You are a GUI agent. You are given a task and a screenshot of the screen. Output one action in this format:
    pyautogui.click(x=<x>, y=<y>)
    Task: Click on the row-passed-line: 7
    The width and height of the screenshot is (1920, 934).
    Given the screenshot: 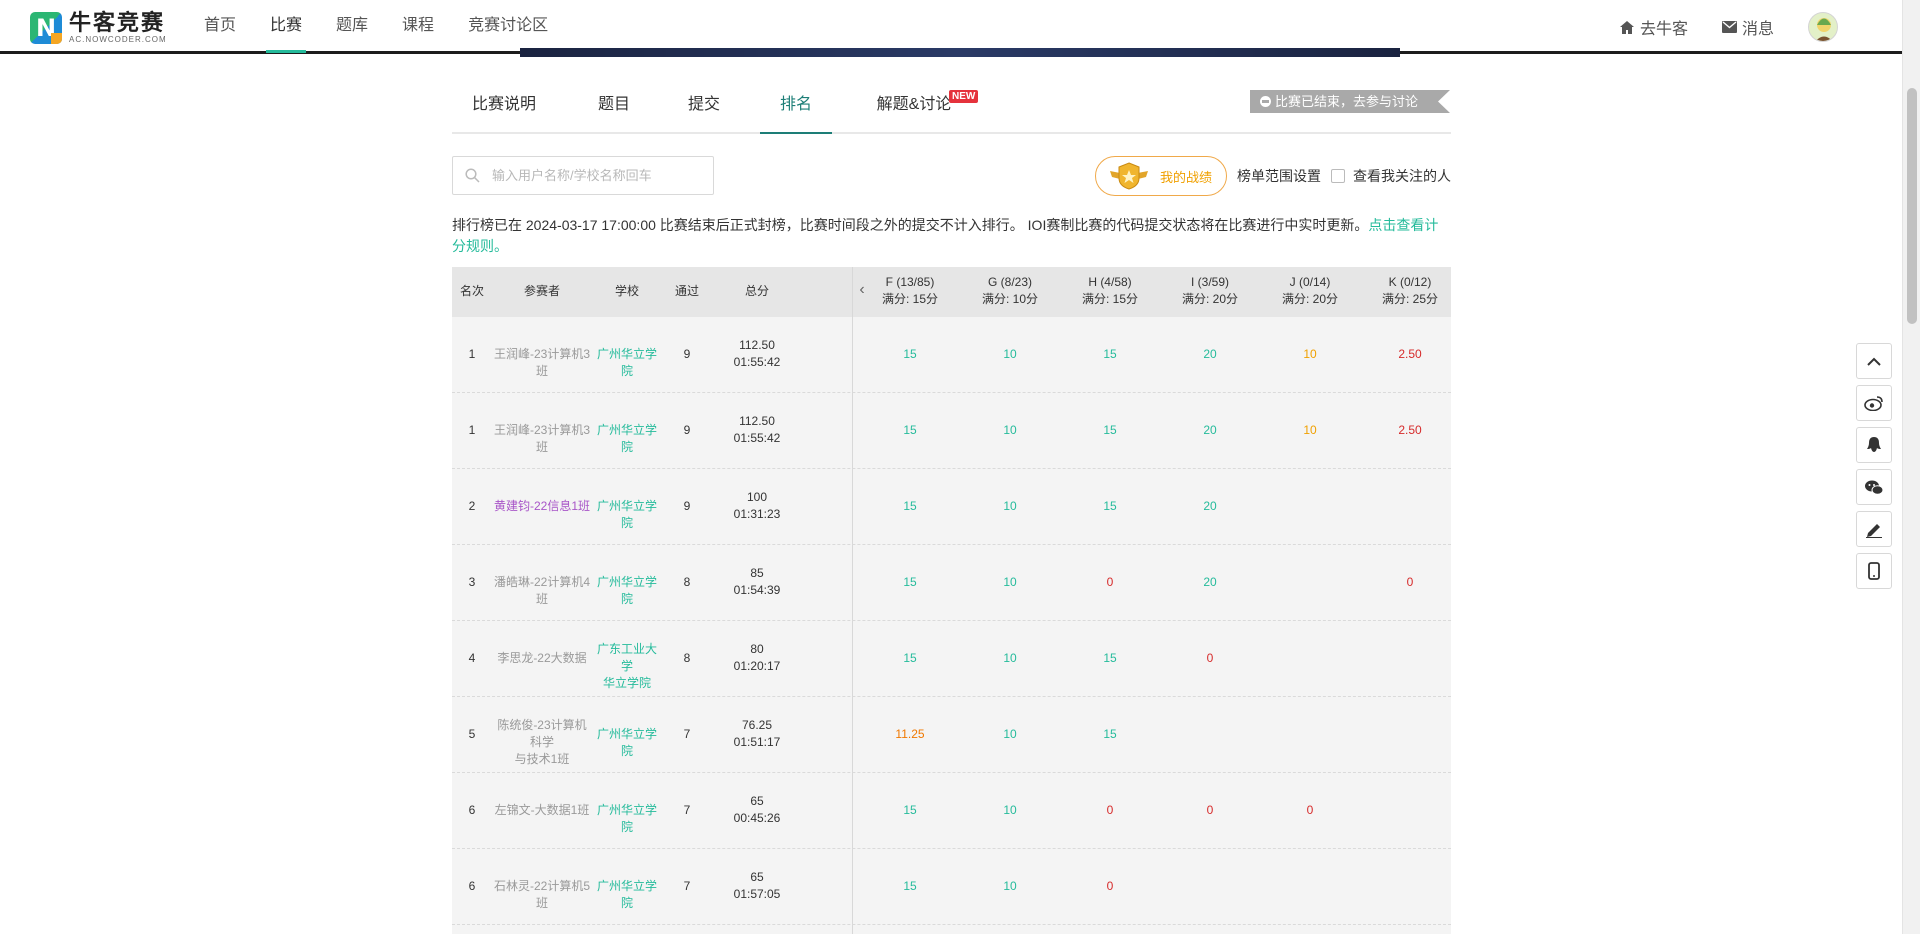 What is the action you would take?
    pyautogui.click(x=687, y=734)
    